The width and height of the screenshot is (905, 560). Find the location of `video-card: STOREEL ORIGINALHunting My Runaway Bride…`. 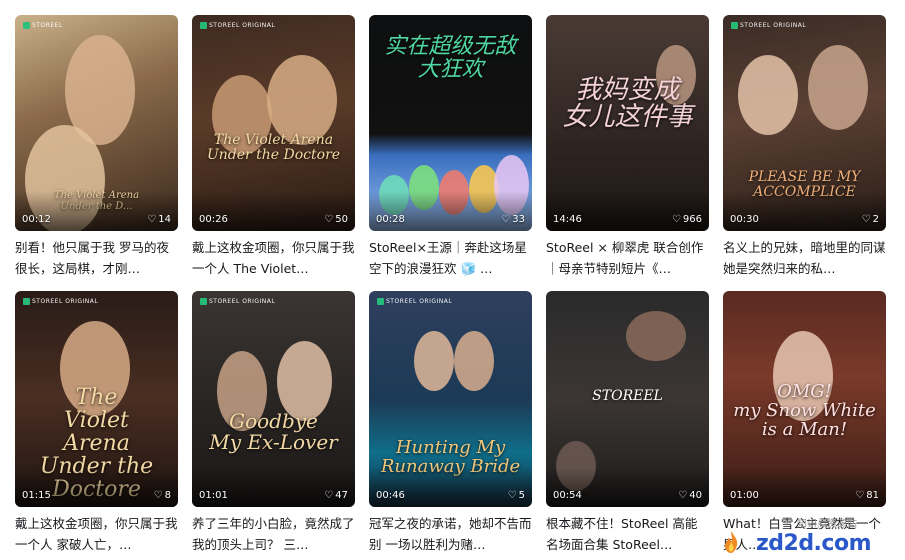

video-card: STOREEL ORIGINALHunting My Runaway Bride… is located at coordinates (450, 423).